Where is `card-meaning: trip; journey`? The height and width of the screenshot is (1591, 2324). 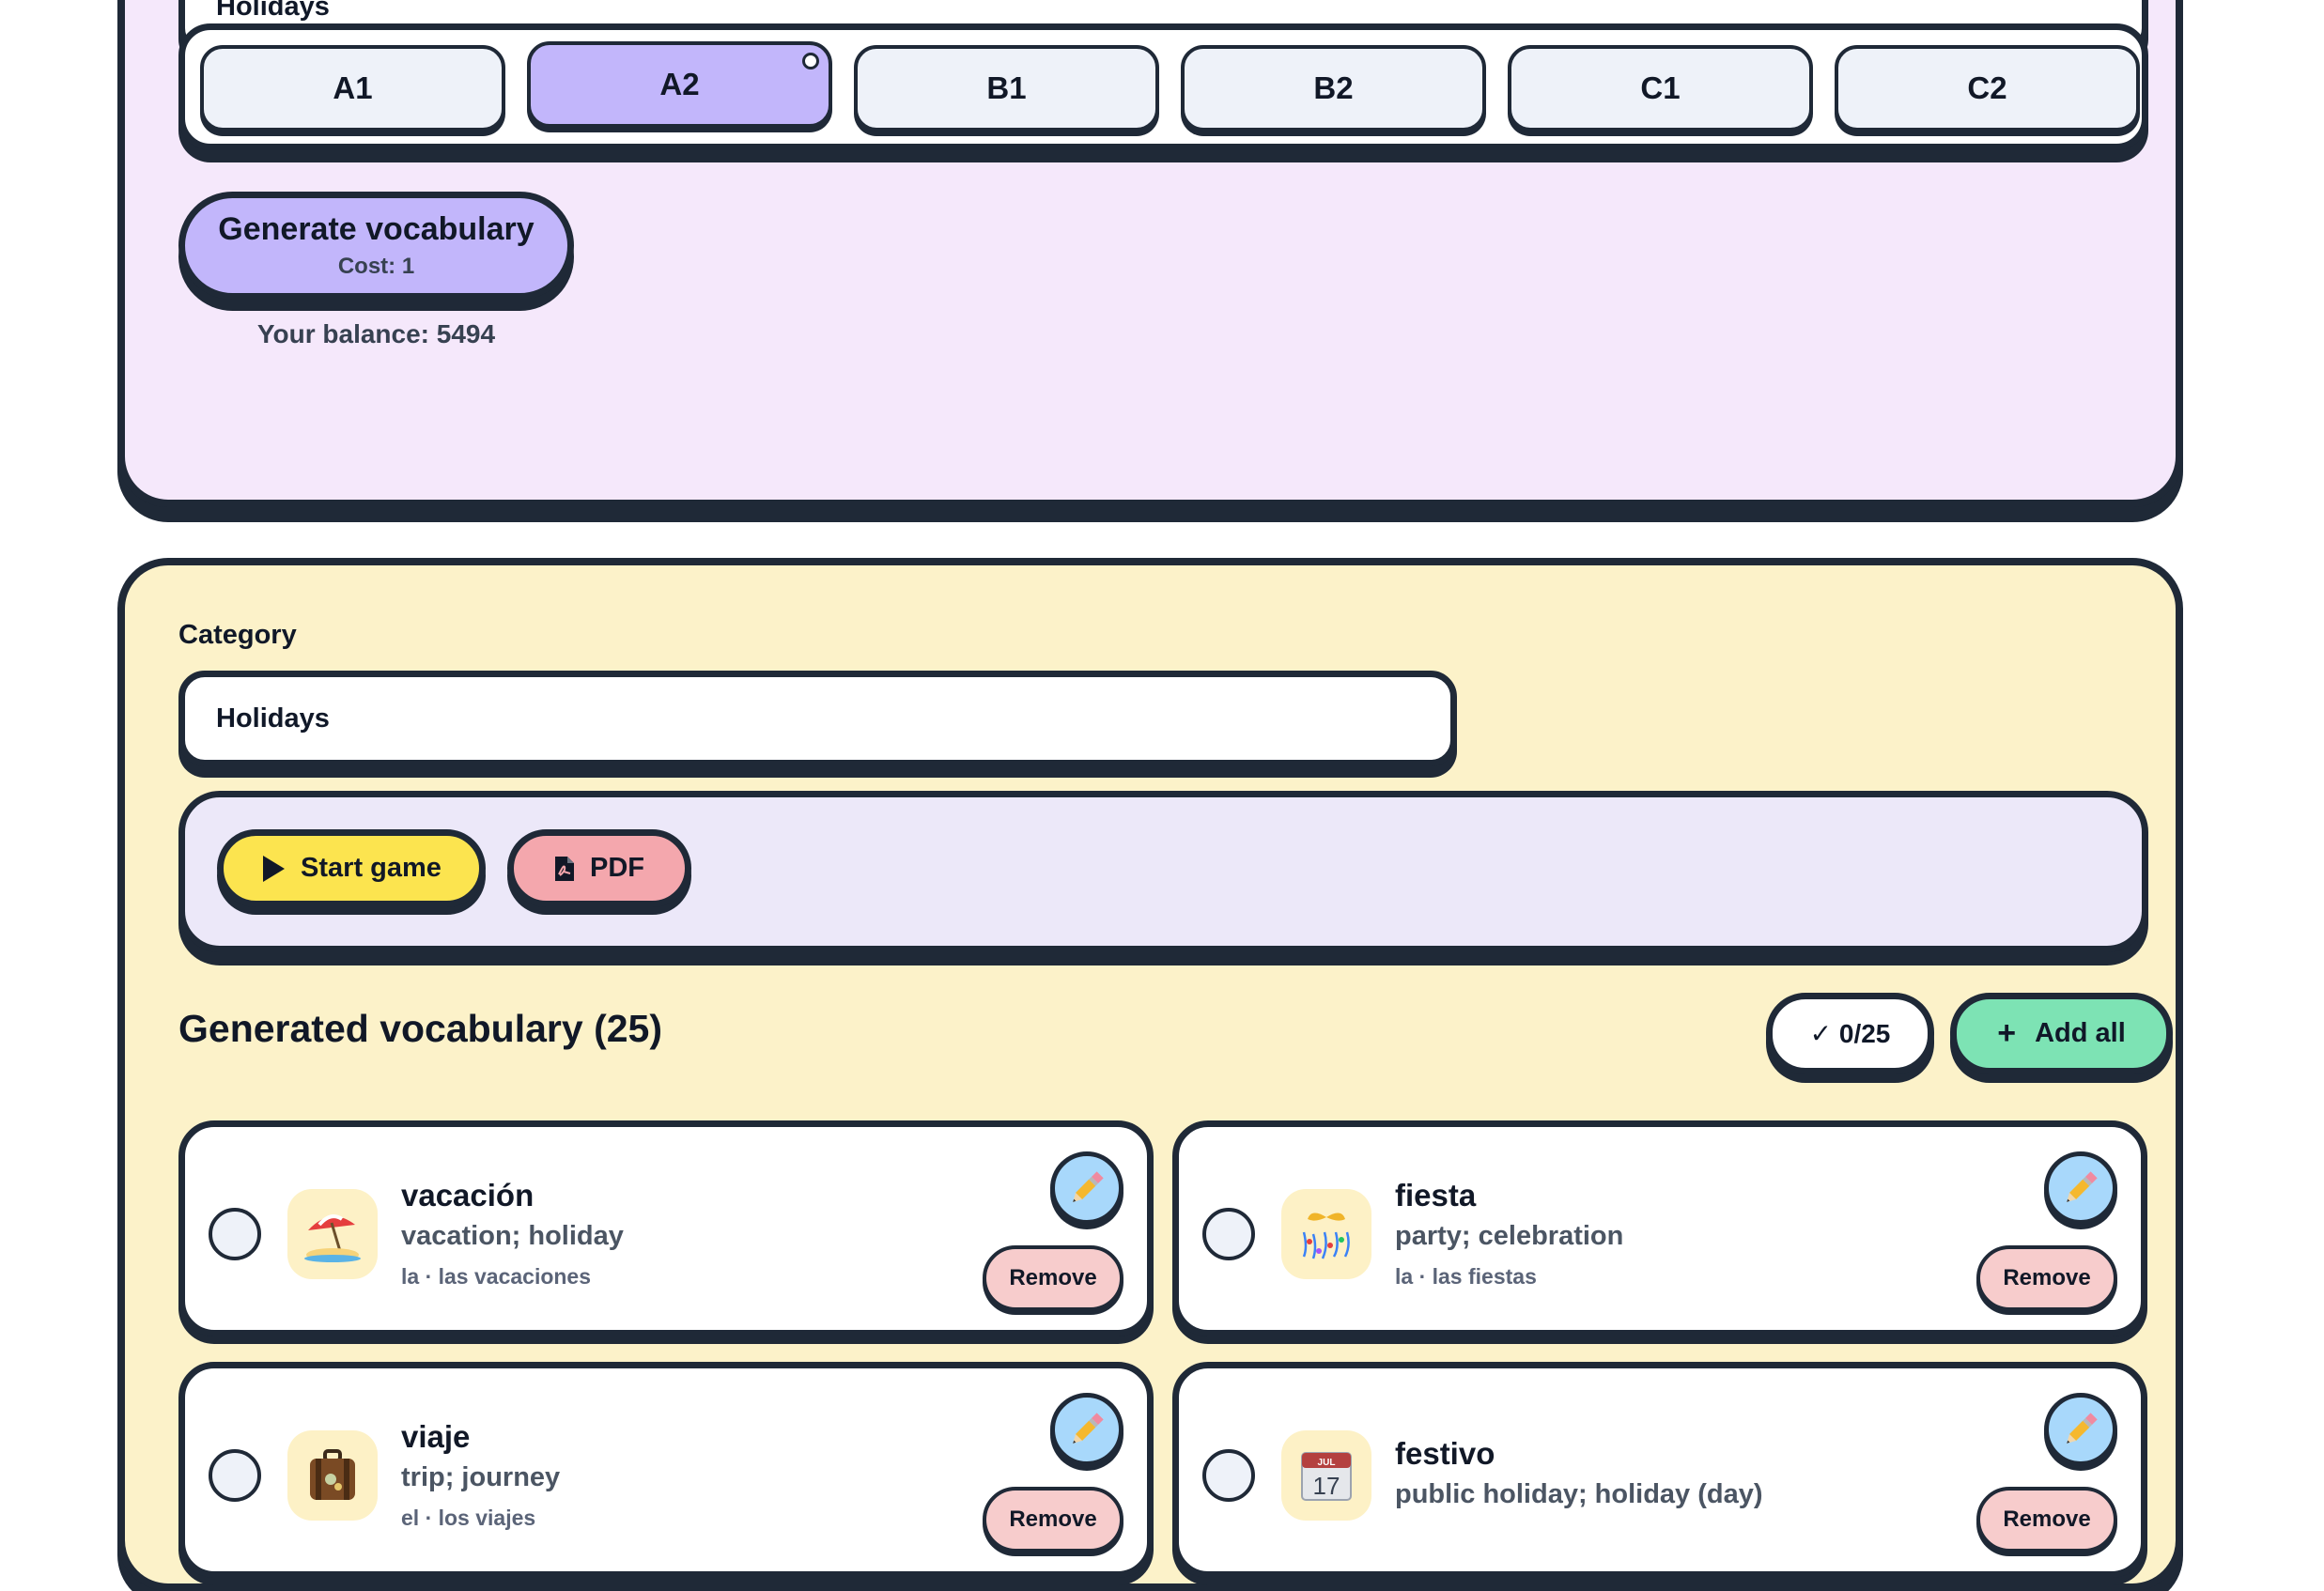 card-meaning: trip; journey is located at coordinates (481, 1477).